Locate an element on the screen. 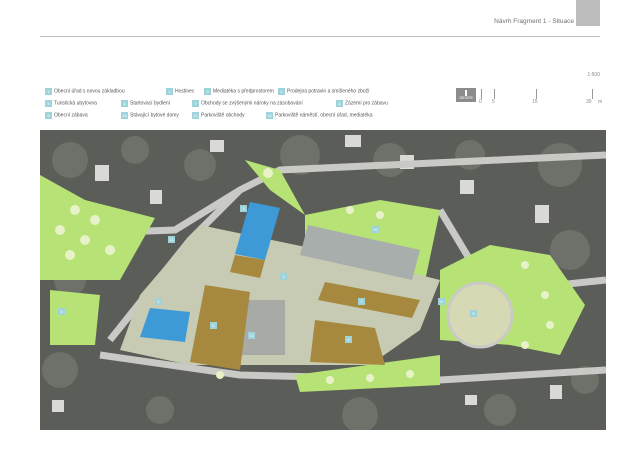  legend-label: Obecní úřad s novou základbou is located at coordinates (89, 91).